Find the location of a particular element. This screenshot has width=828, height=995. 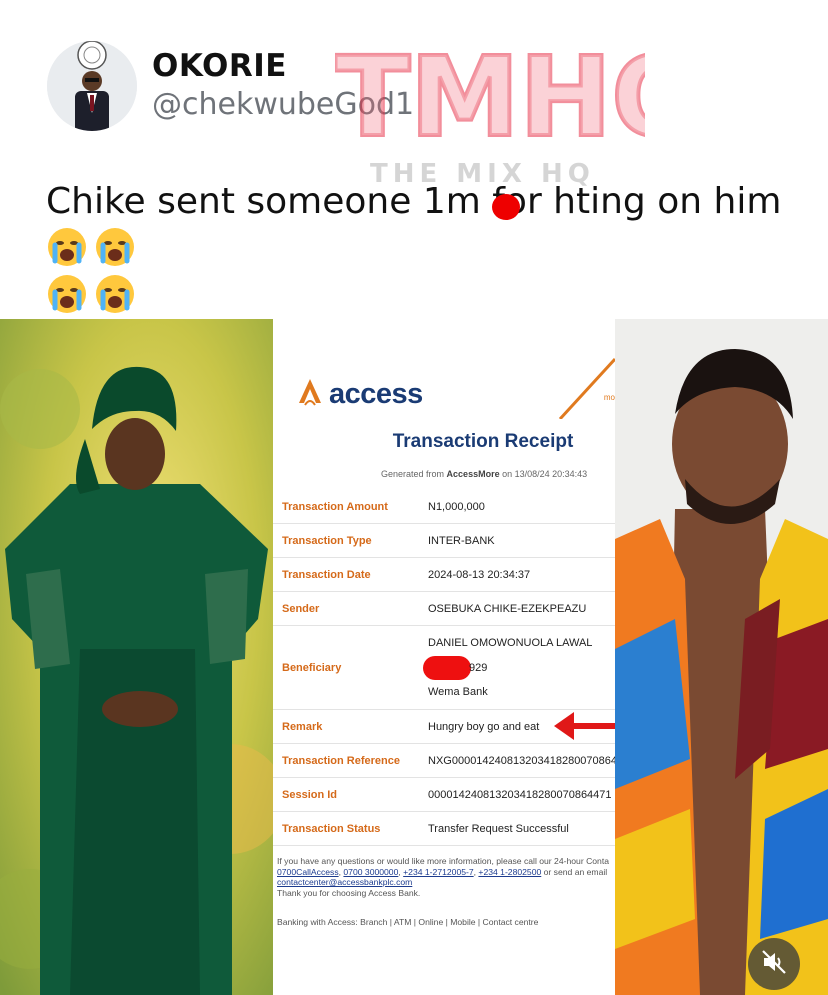

row-label: Transaction Reference is located at coordinates (341, 761).